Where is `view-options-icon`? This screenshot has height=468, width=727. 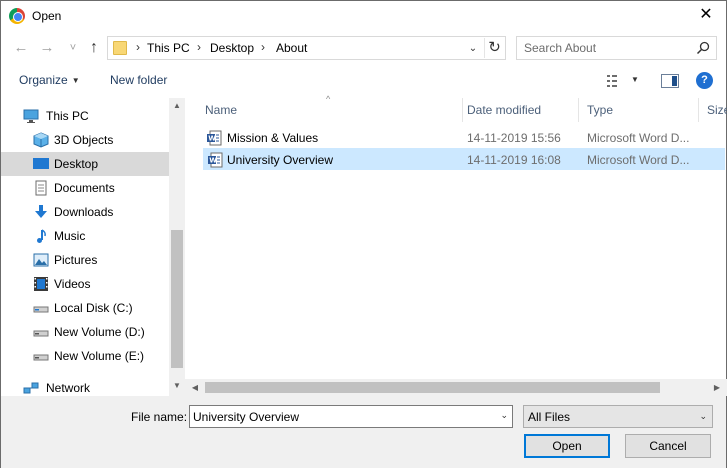 view-options-icon is located at coordinates (620, 81).